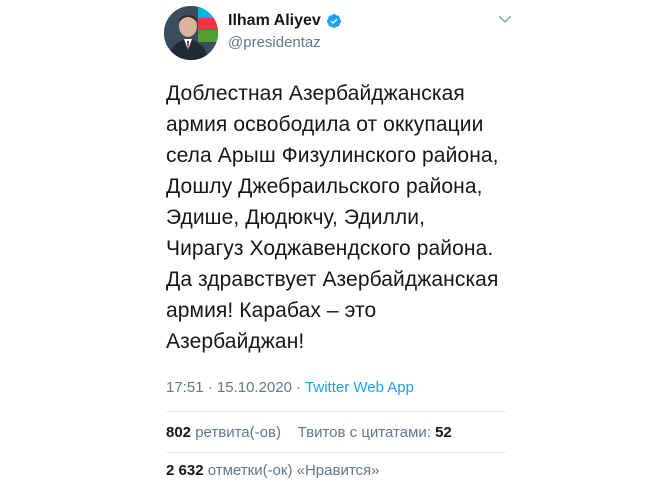  What do you see at coordinates (254, 387) in the screenshot?
I see `tweet-date: 15.10.2020` at bounding box center [254, 387].